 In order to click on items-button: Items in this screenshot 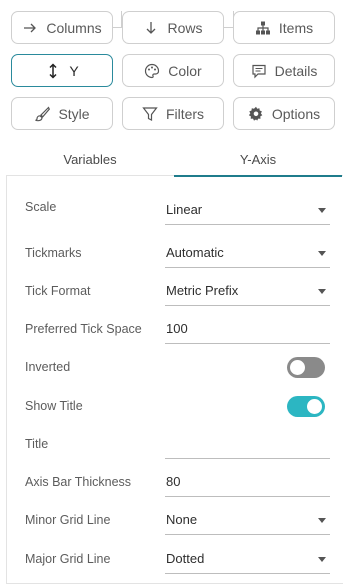, I will do `click(284, 27)`.